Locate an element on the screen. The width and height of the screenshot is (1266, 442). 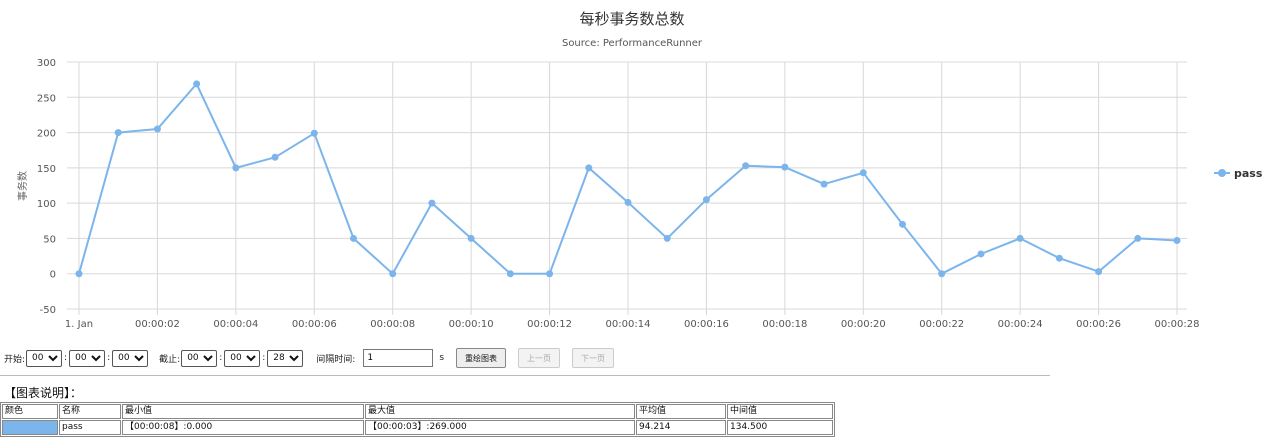
y-tick-label: 50 is located at coordinates (49, 239).